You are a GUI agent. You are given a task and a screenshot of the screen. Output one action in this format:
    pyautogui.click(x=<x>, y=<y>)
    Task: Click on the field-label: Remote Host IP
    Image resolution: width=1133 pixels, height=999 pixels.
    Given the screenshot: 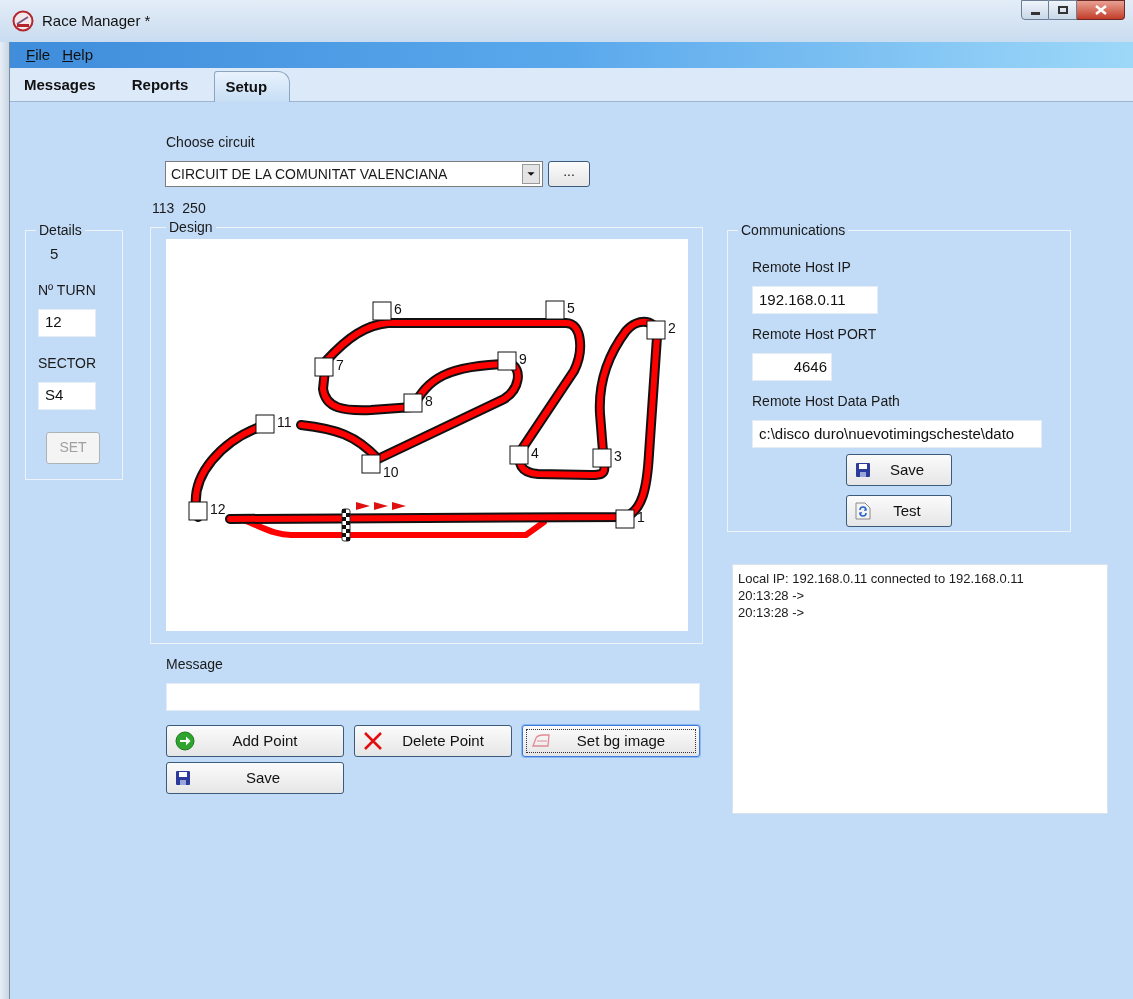 What is the action you would take?
    pyautogui.click(x=802, y=267)
    